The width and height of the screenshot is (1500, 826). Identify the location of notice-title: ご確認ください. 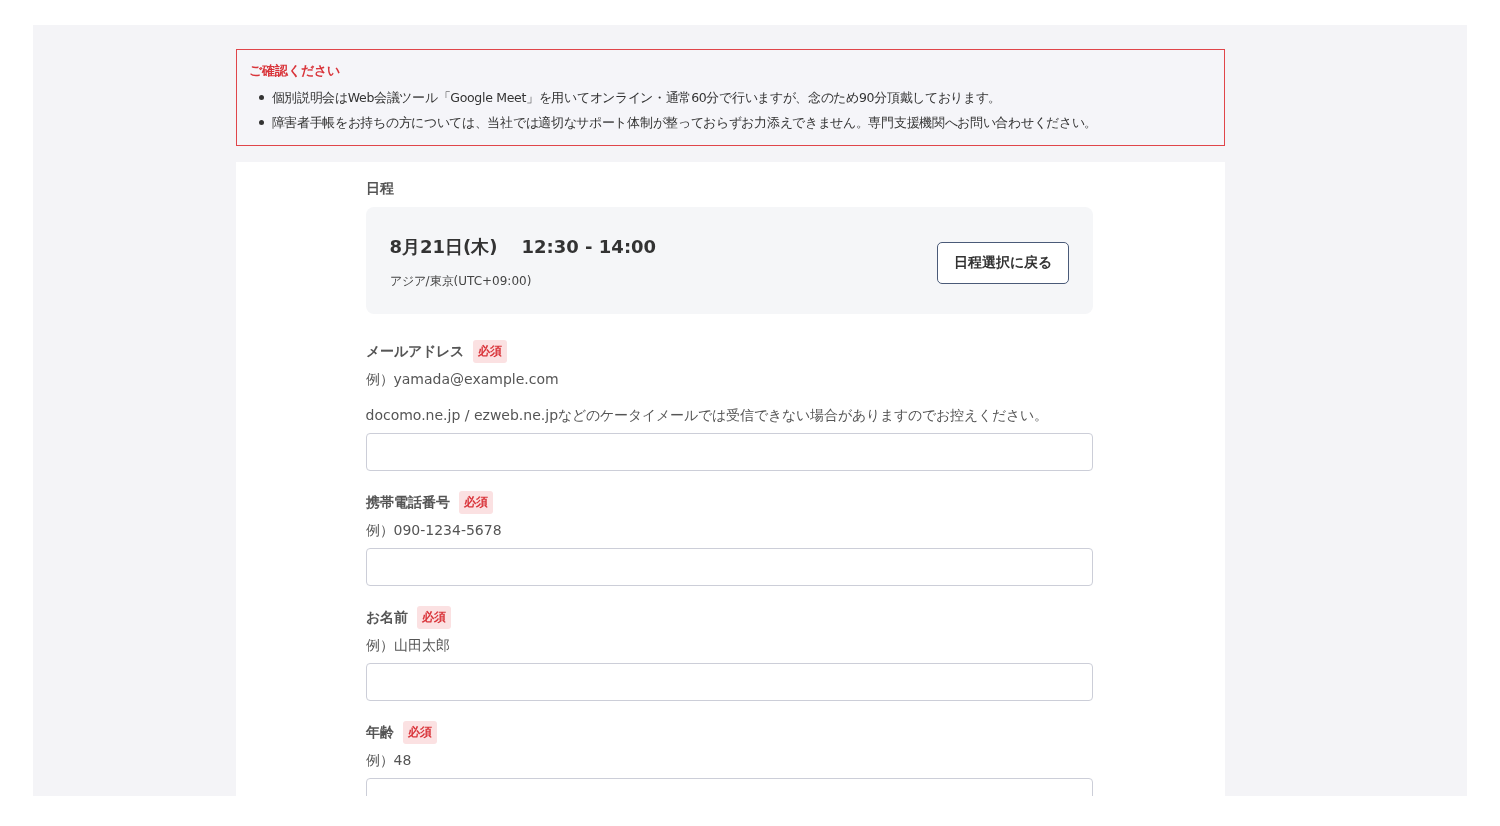
(294, 71).